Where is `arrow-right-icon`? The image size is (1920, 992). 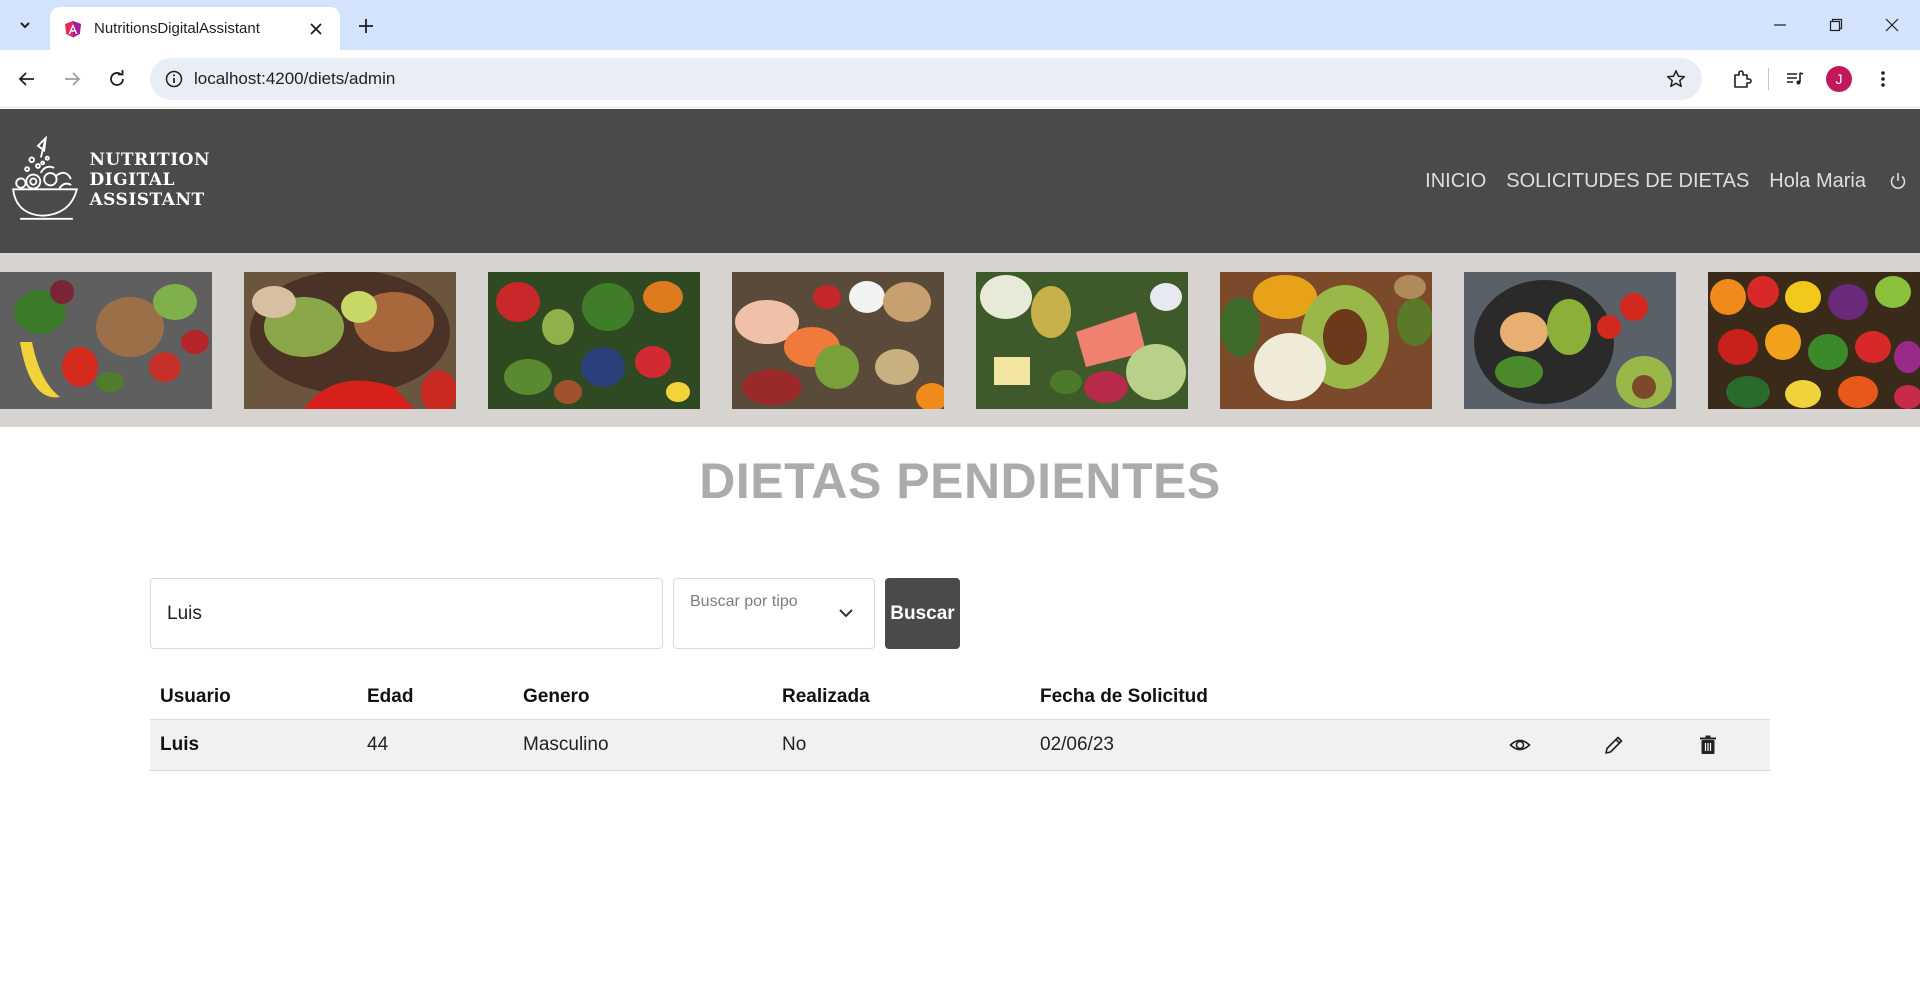
arrow-right-icon is located at coordinates (73, 79).